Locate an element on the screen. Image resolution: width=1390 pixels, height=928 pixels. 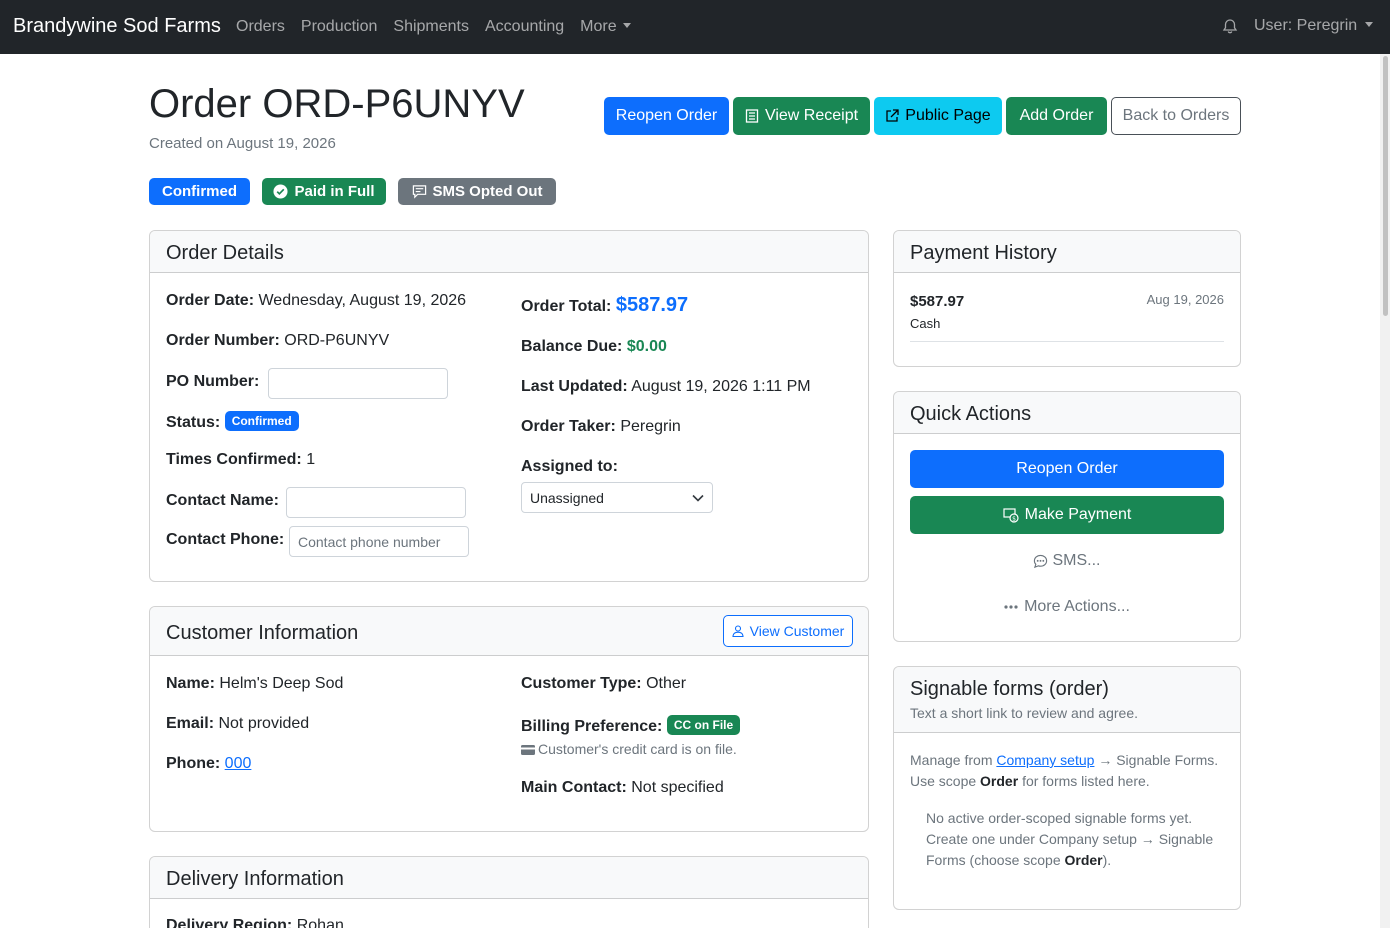
back-to-orders-button: Back to Orders is located at coordinates (1176, 116).